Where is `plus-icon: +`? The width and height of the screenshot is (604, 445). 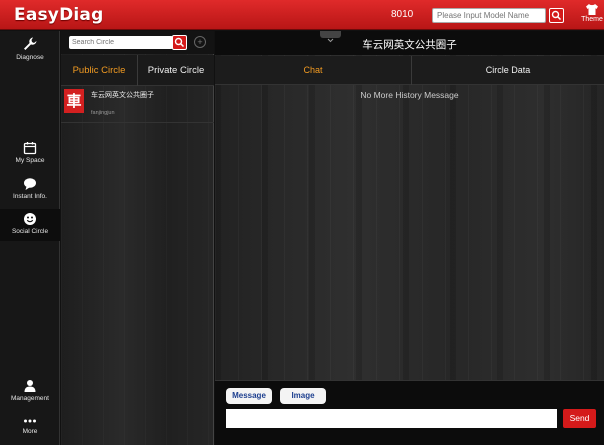 plus-icon: + is located at coordinates (200, 42).